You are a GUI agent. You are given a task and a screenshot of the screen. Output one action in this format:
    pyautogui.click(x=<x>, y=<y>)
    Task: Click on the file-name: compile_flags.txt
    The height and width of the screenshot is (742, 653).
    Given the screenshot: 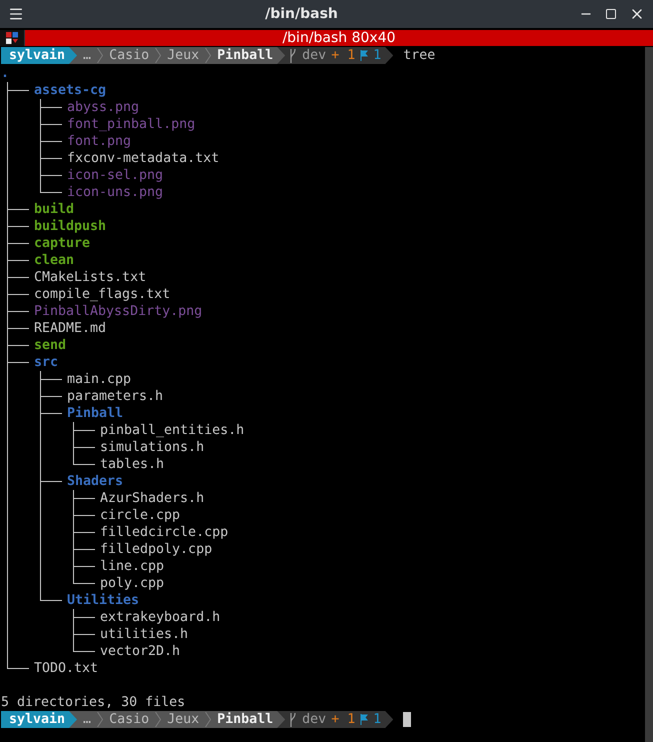 What is the action you would take?
    pyautogui.click(x=102, y=294)
    